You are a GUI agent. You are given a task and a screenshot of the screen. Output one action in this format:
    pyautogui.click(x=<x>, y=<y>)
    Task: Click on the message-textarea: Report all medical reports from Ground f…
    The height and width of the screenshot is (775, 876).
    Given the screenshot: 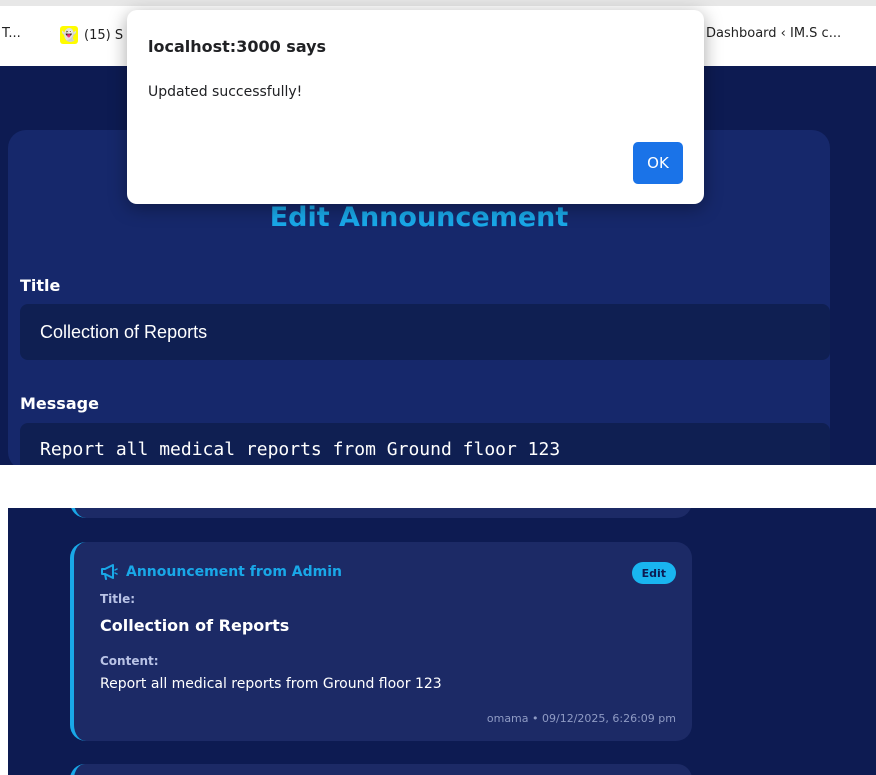 What is the action you would take?
    pyautogui.click(x=425, y=444)
    